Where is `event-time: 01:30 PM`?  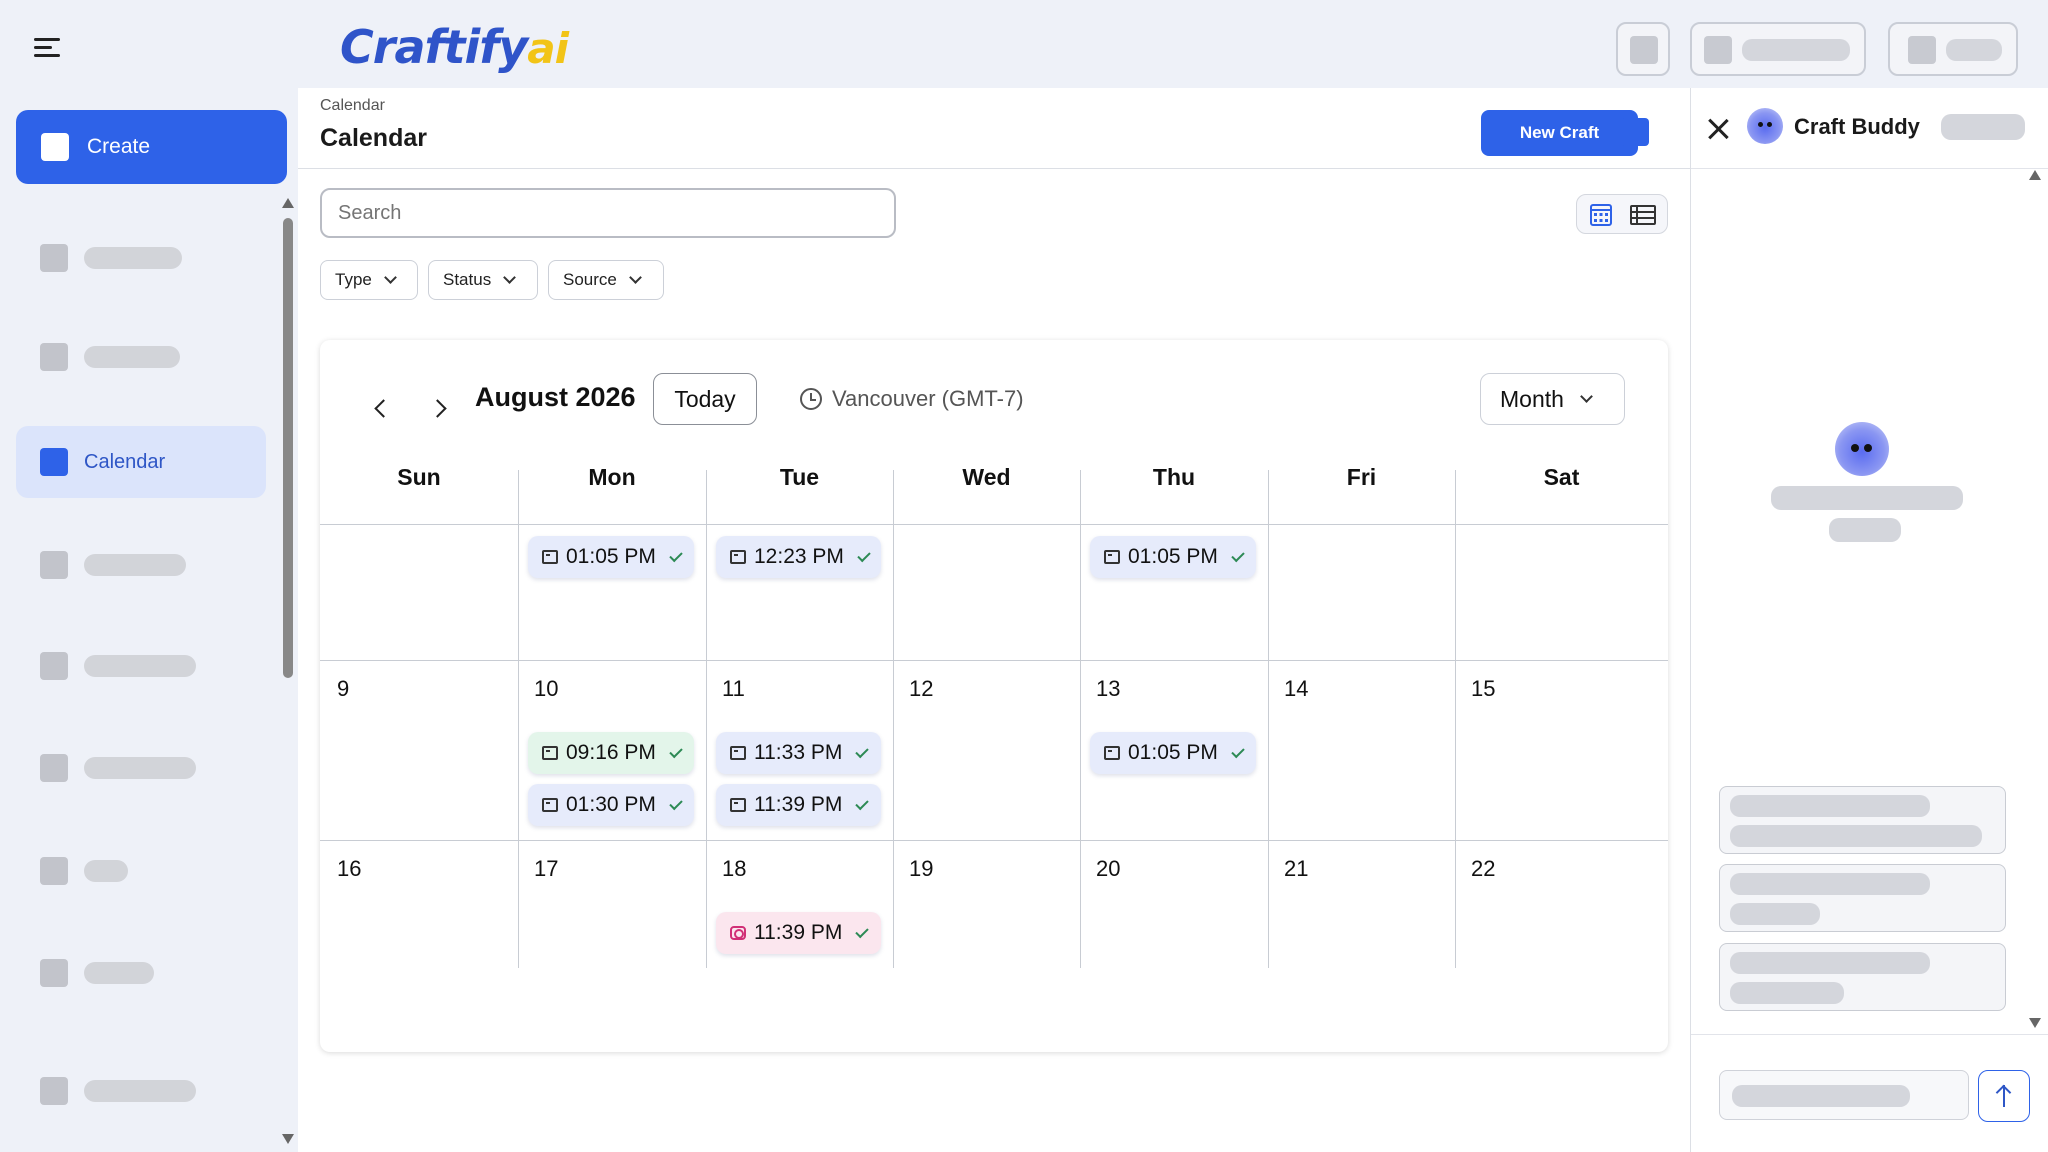
event-time: 01:30 PM is located at coordinates (611, 804).